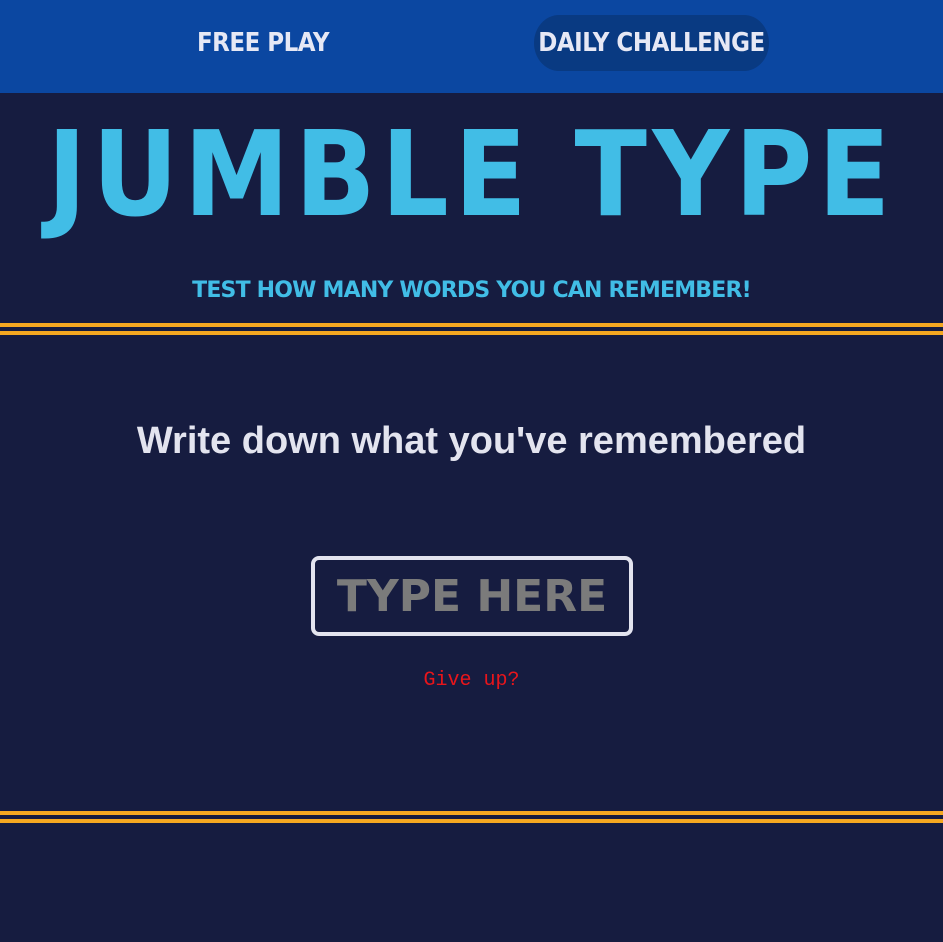 The height and width of the screenshot is (942, 943). Describe the element at coordinates (471, 441) in the screenshot. I see `prompt-heading: Write down what you've remembered` at that location.